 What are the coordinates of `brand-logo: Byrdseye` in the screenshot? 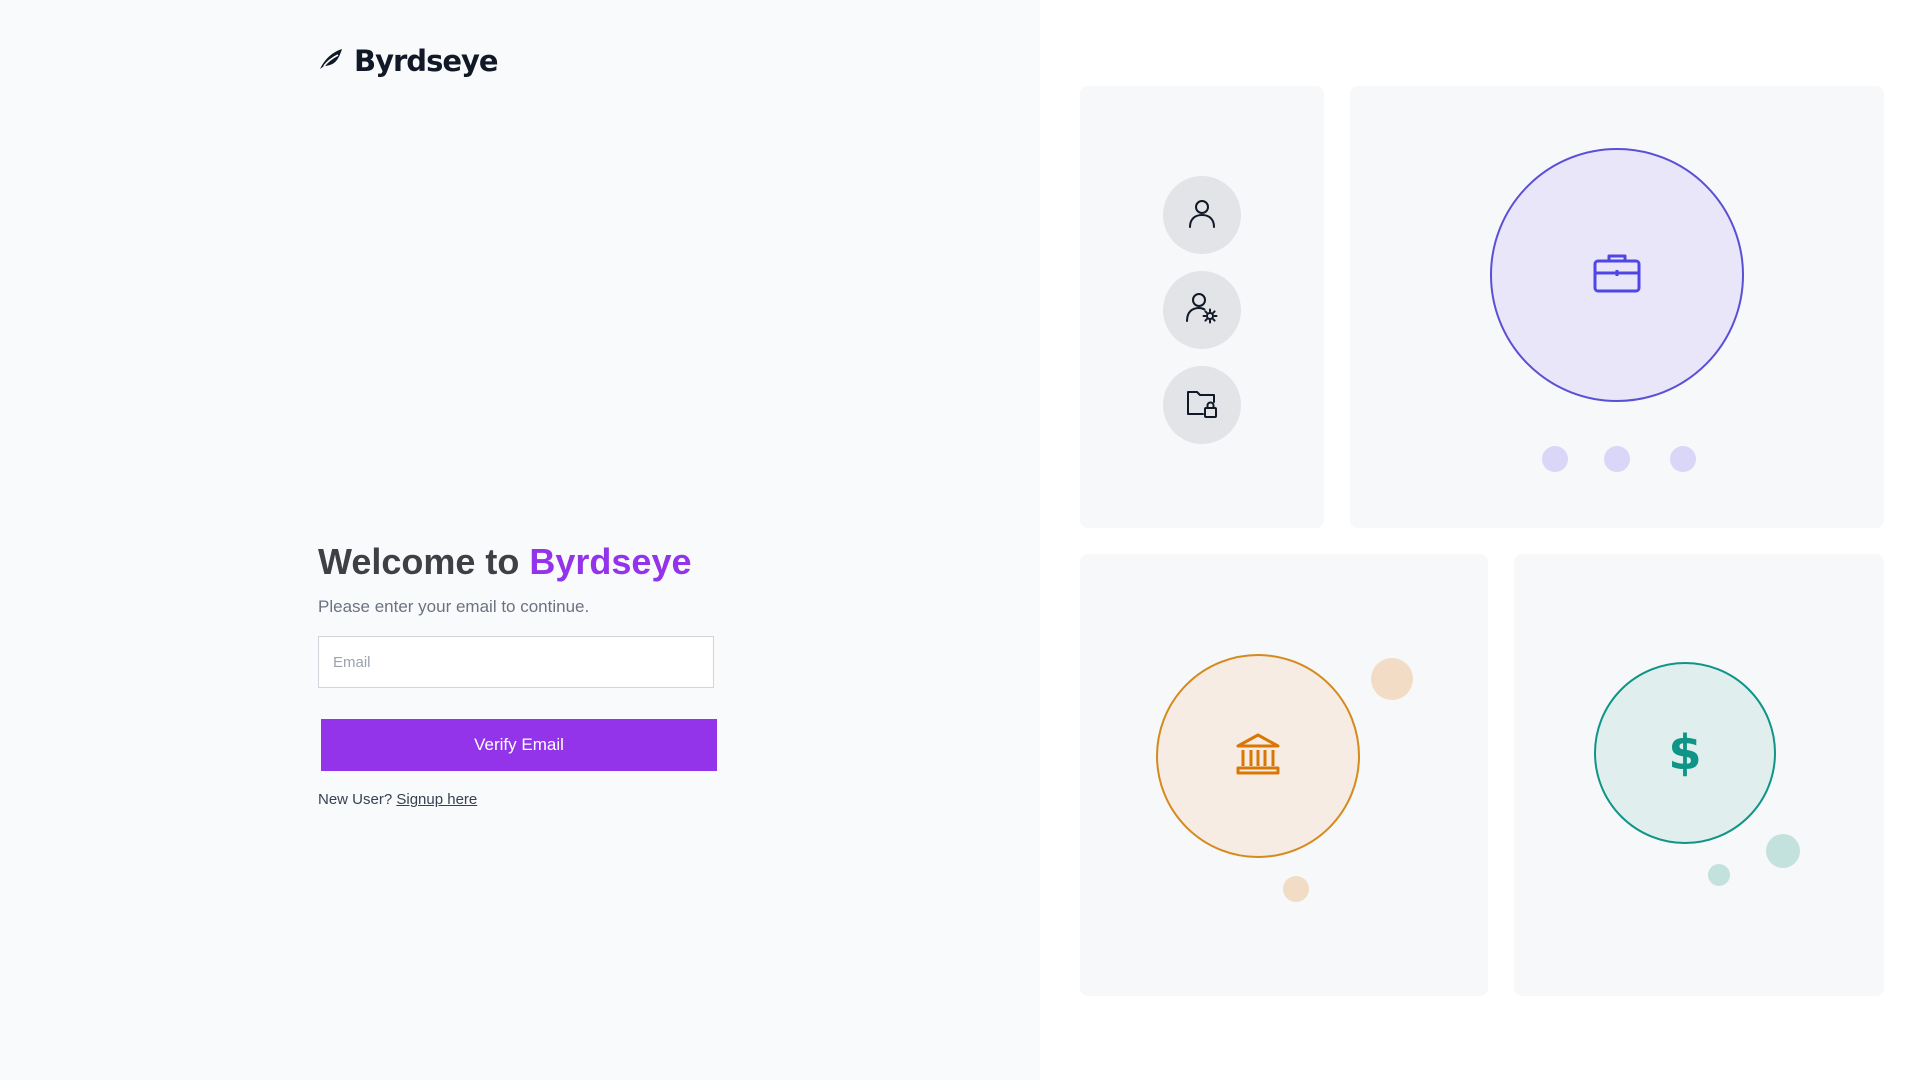 It's located at (408, 61).